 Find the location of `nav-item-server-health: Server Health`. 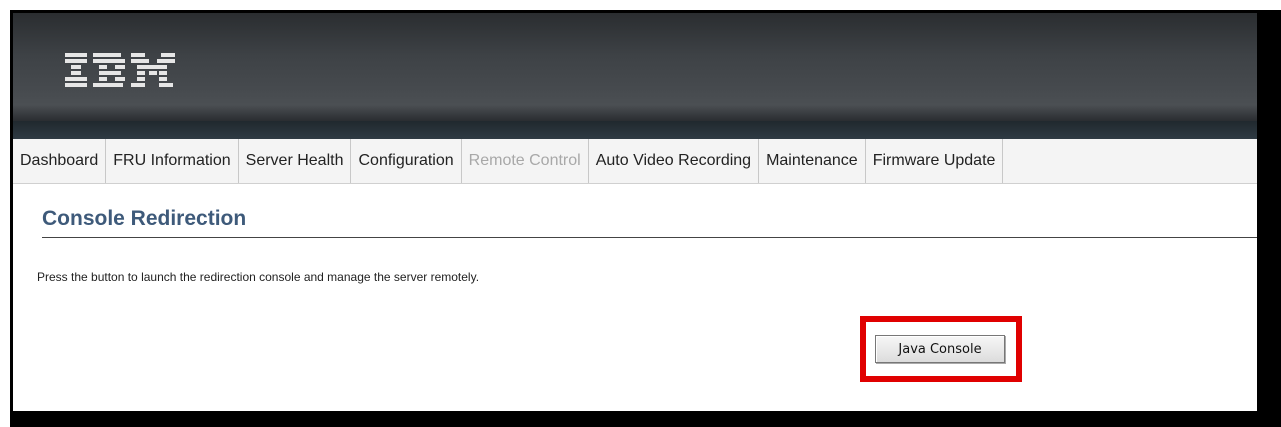

nav-item-server-health: Server Health is located at coordinates (295, 161).